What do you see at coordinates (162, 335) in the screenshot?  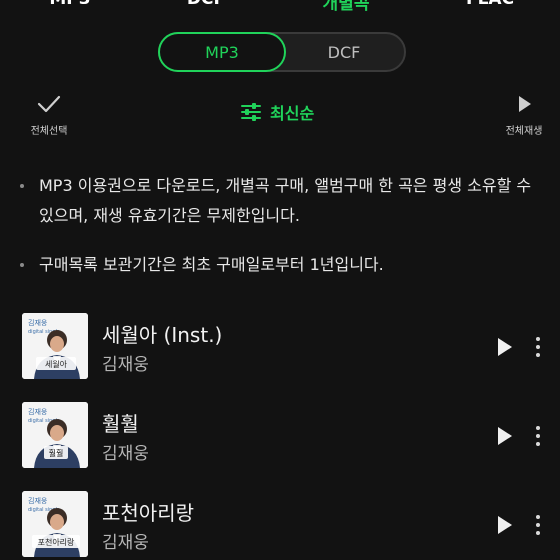 I see `track-title: 세월아 (Inst.)` at bounding box center [162, 335].